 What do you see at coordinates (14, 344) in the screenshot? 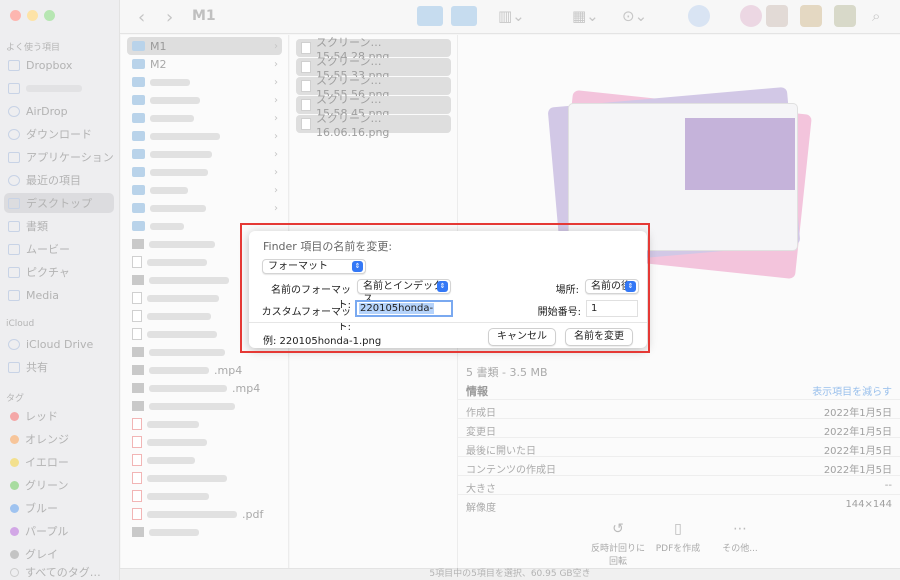
I see `cloud-icon` at bounding box center [14, 344].